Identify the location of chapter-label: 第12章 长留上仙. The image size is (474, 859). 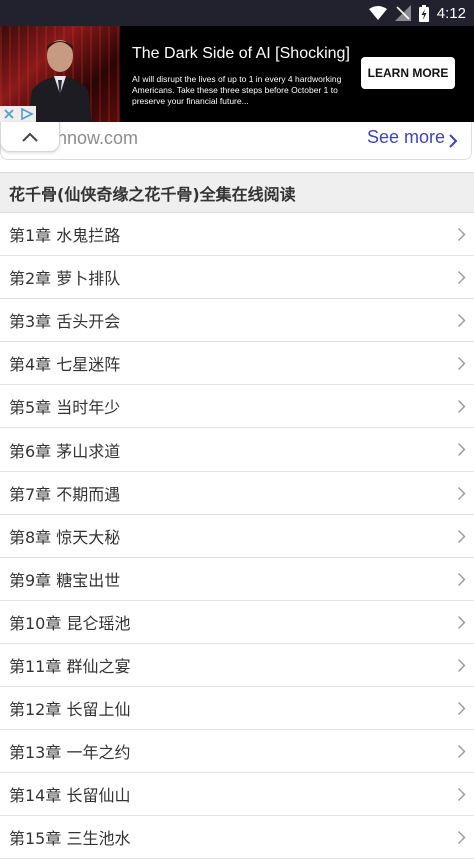
(70, 710).